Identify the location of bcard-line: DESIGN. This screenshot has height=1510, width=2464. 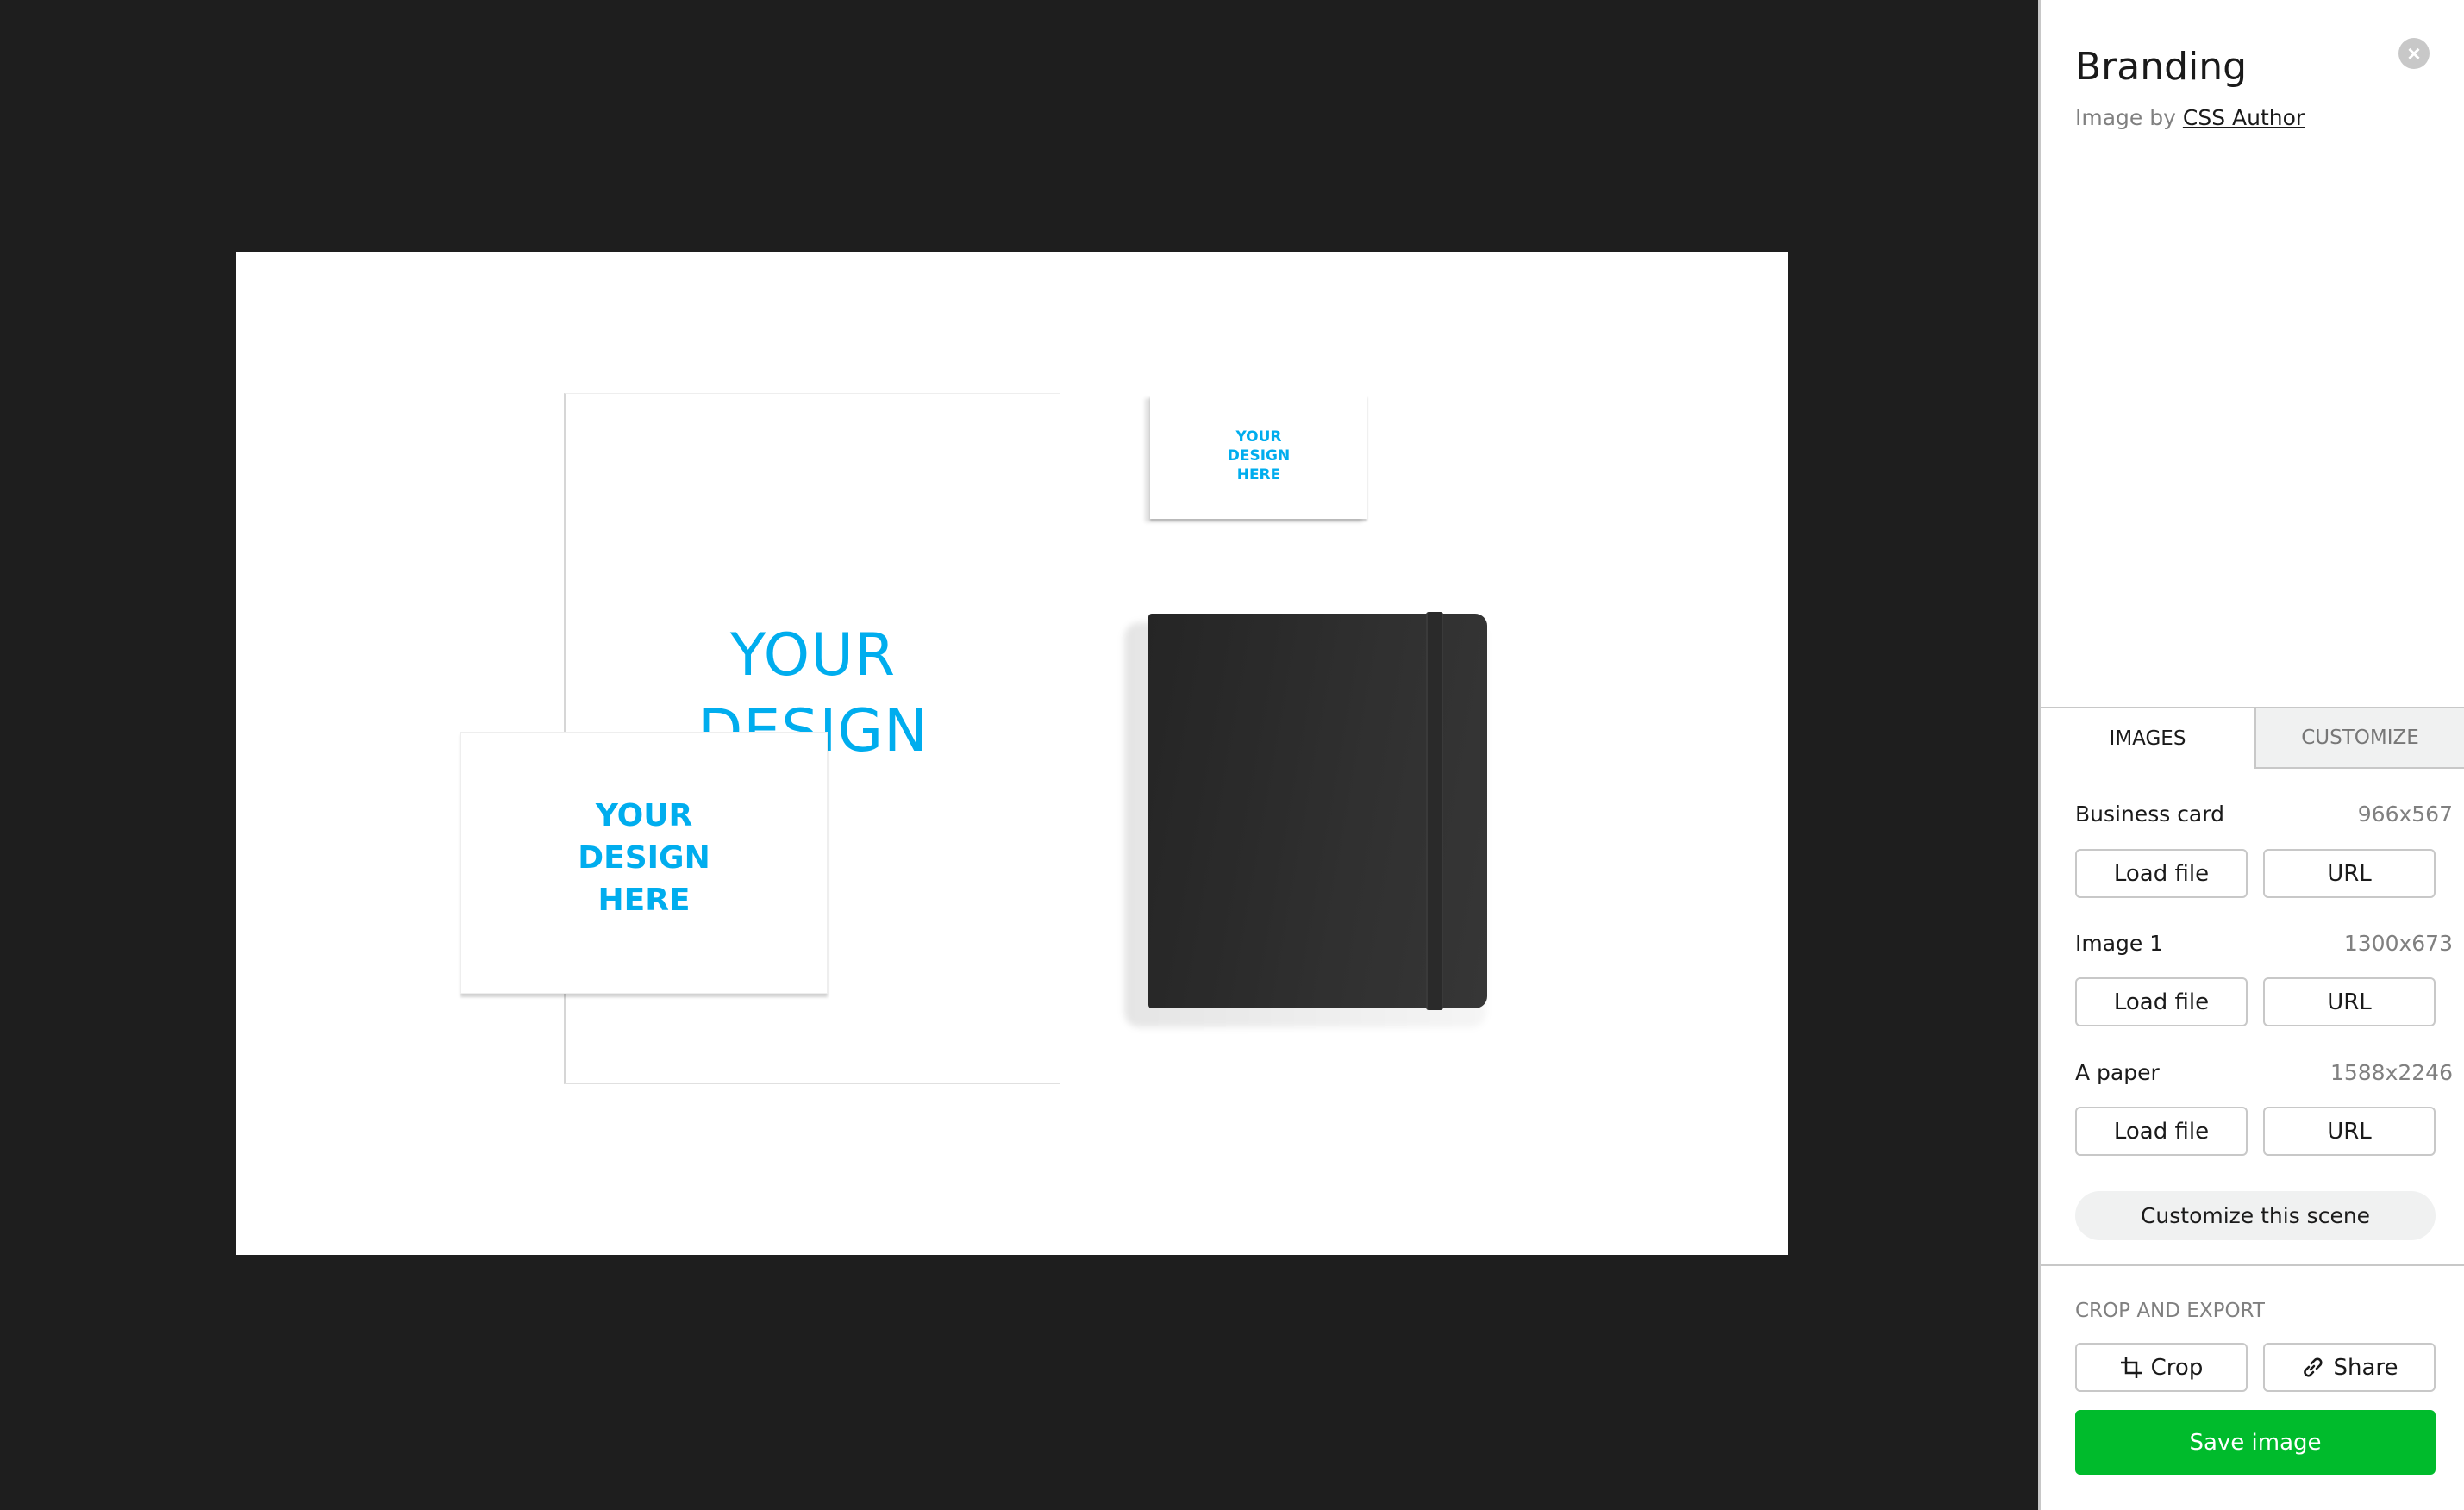
(644, 858).